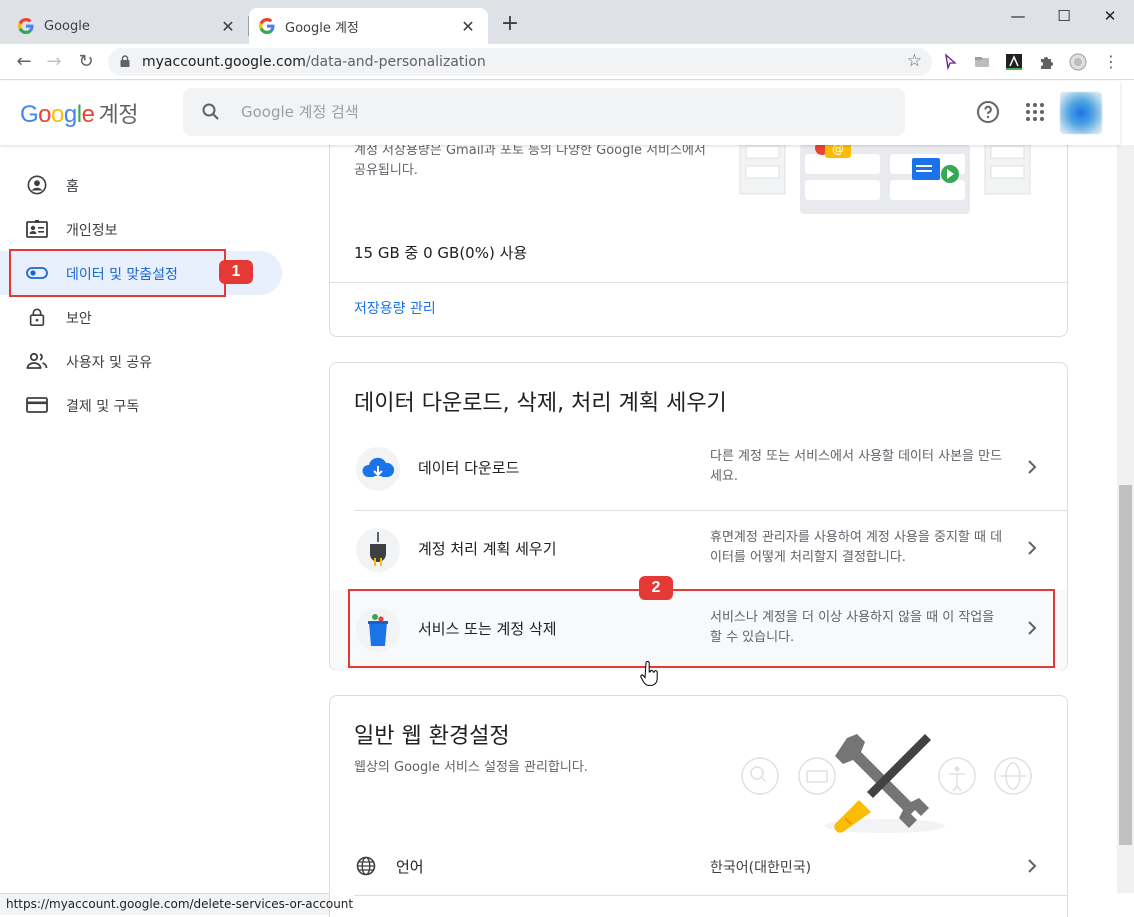 This screenshot has height=917, width=1134. Describe the element at coordinates (950, 62) in the screenshot. I see `cursor-extension-icon` at that location.